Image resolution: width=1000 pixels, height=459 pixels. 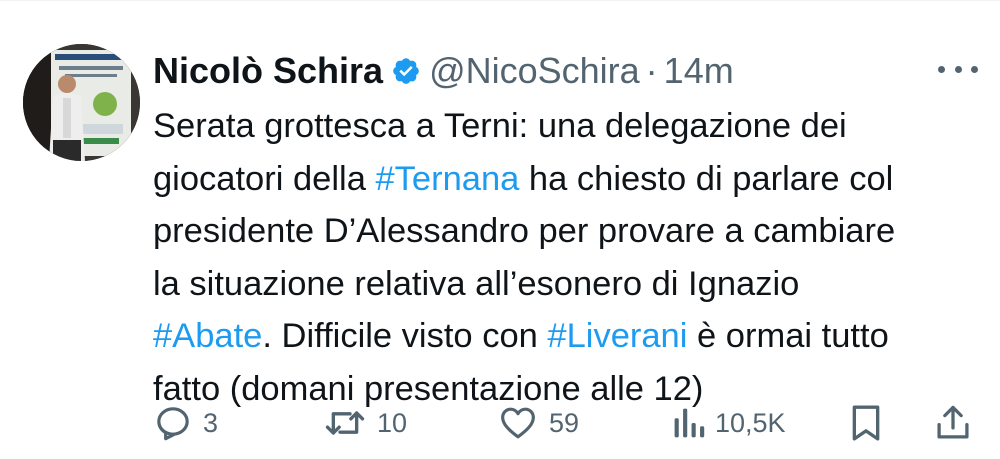 What do you see at coordinates (564, 422) in the screenshot?
I see `like-count: 59` at bounding box center [564, 422].